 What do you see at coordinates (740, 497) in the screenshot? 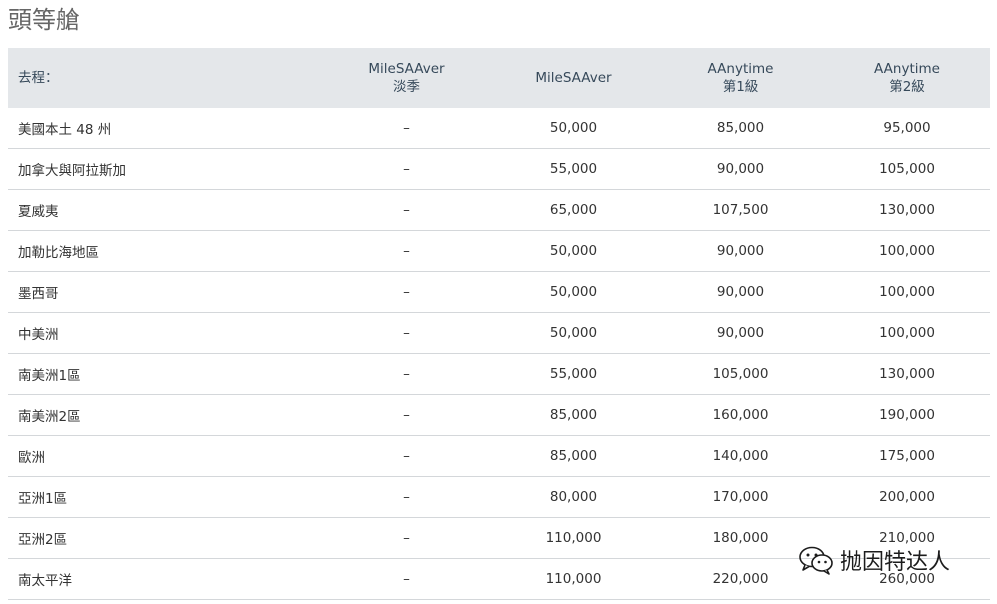
I see `value-cell: 170,000` at bounding box center [740, 497].